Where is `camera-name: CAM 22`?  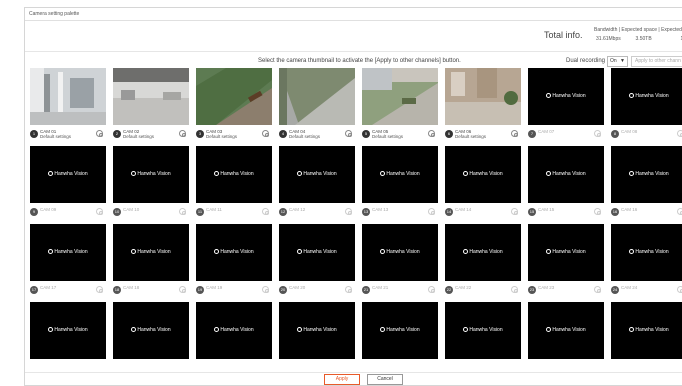
camera-name: CAM 22 is located at coordinates (463, 287).